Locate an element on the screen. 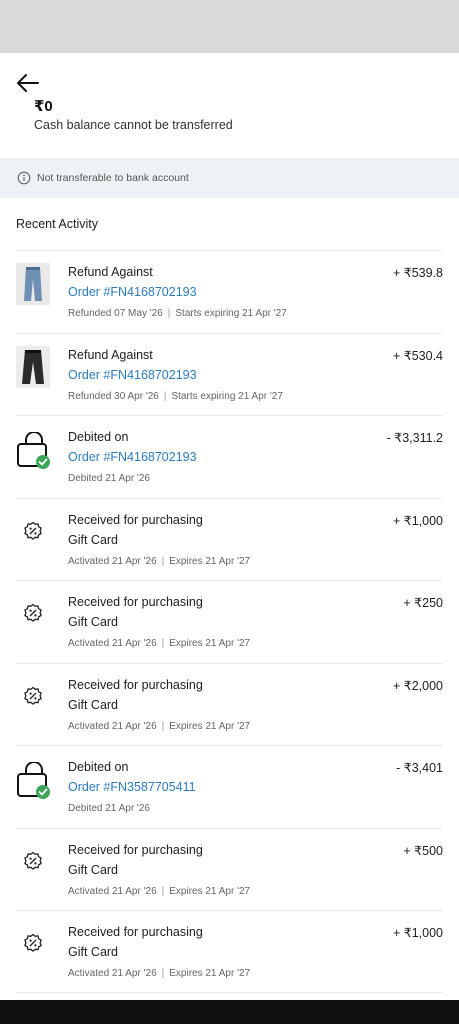 This screenshot has width=459, height=1024. navigation-bar is located at coordinates (229, 1012).